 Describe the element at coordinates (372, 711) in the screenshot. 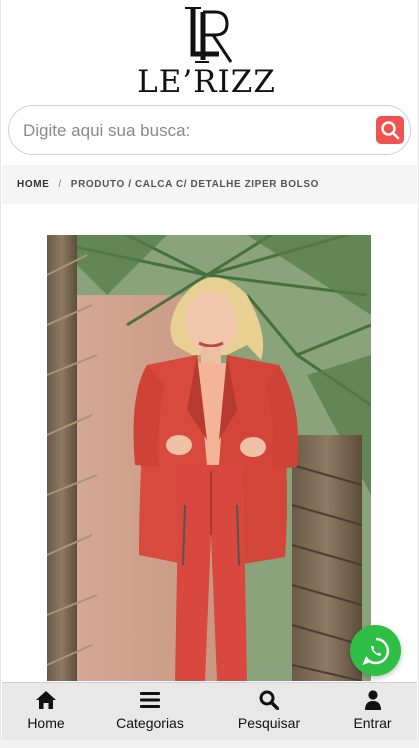

I see `nav-entrar: Entrar` at that location.